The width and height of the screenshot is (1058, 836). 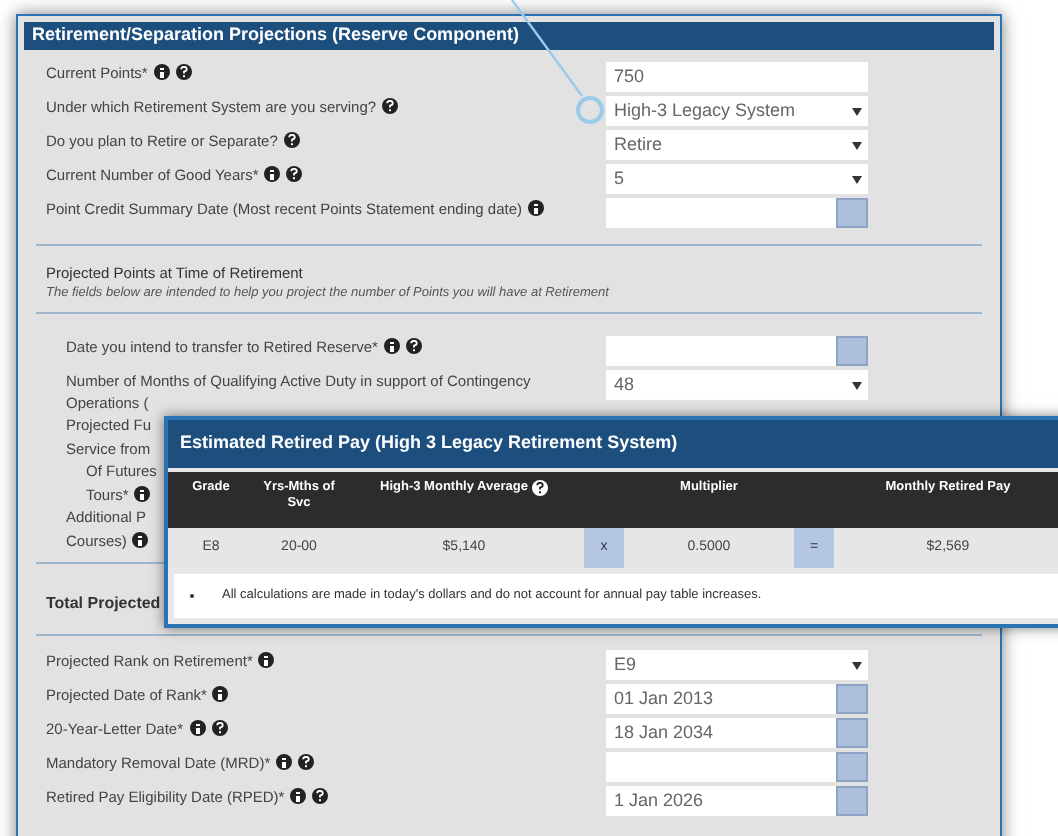 What do you see at coordinates (737, 179) in the screenshot?
I see `select-field: 5` at bounding box center [737, 179].